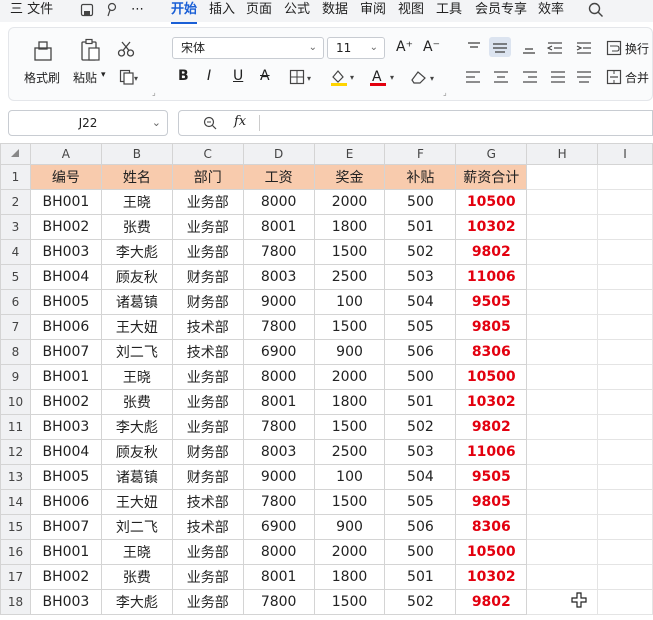 The height and width of the screenshot is (620, 653). I want to click on row-header: 10, so click(15, 402).